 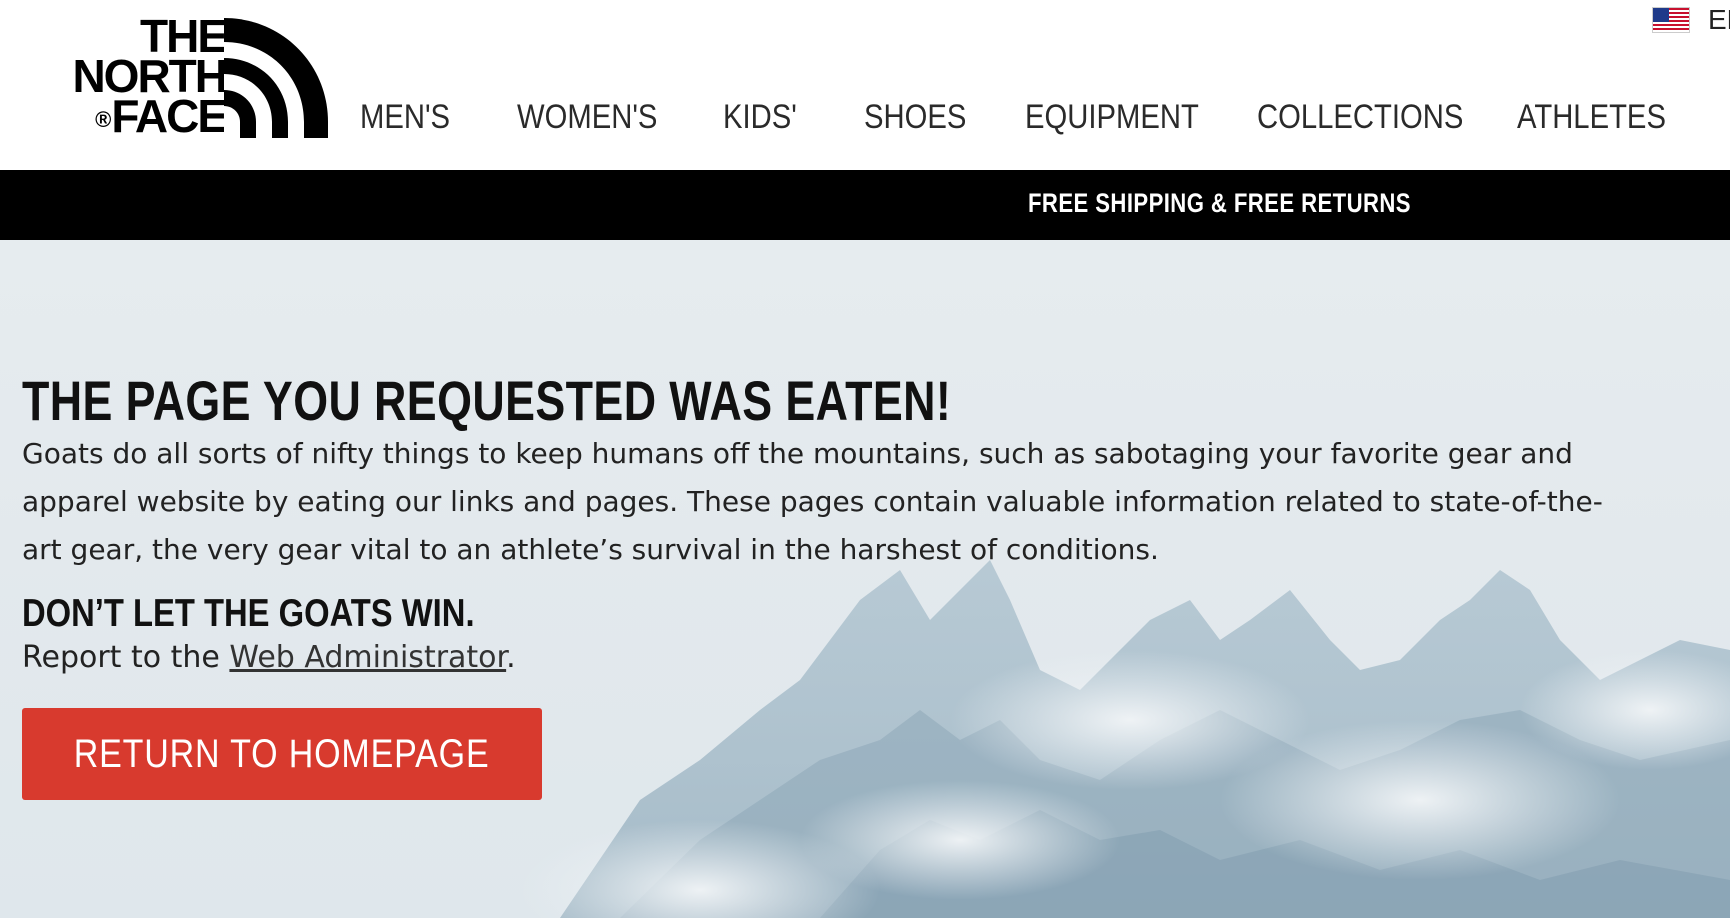 I want to click on page-headline: THE PAGE YOU REQUESTED WAS EATEN!, so click(x=487, y=400).